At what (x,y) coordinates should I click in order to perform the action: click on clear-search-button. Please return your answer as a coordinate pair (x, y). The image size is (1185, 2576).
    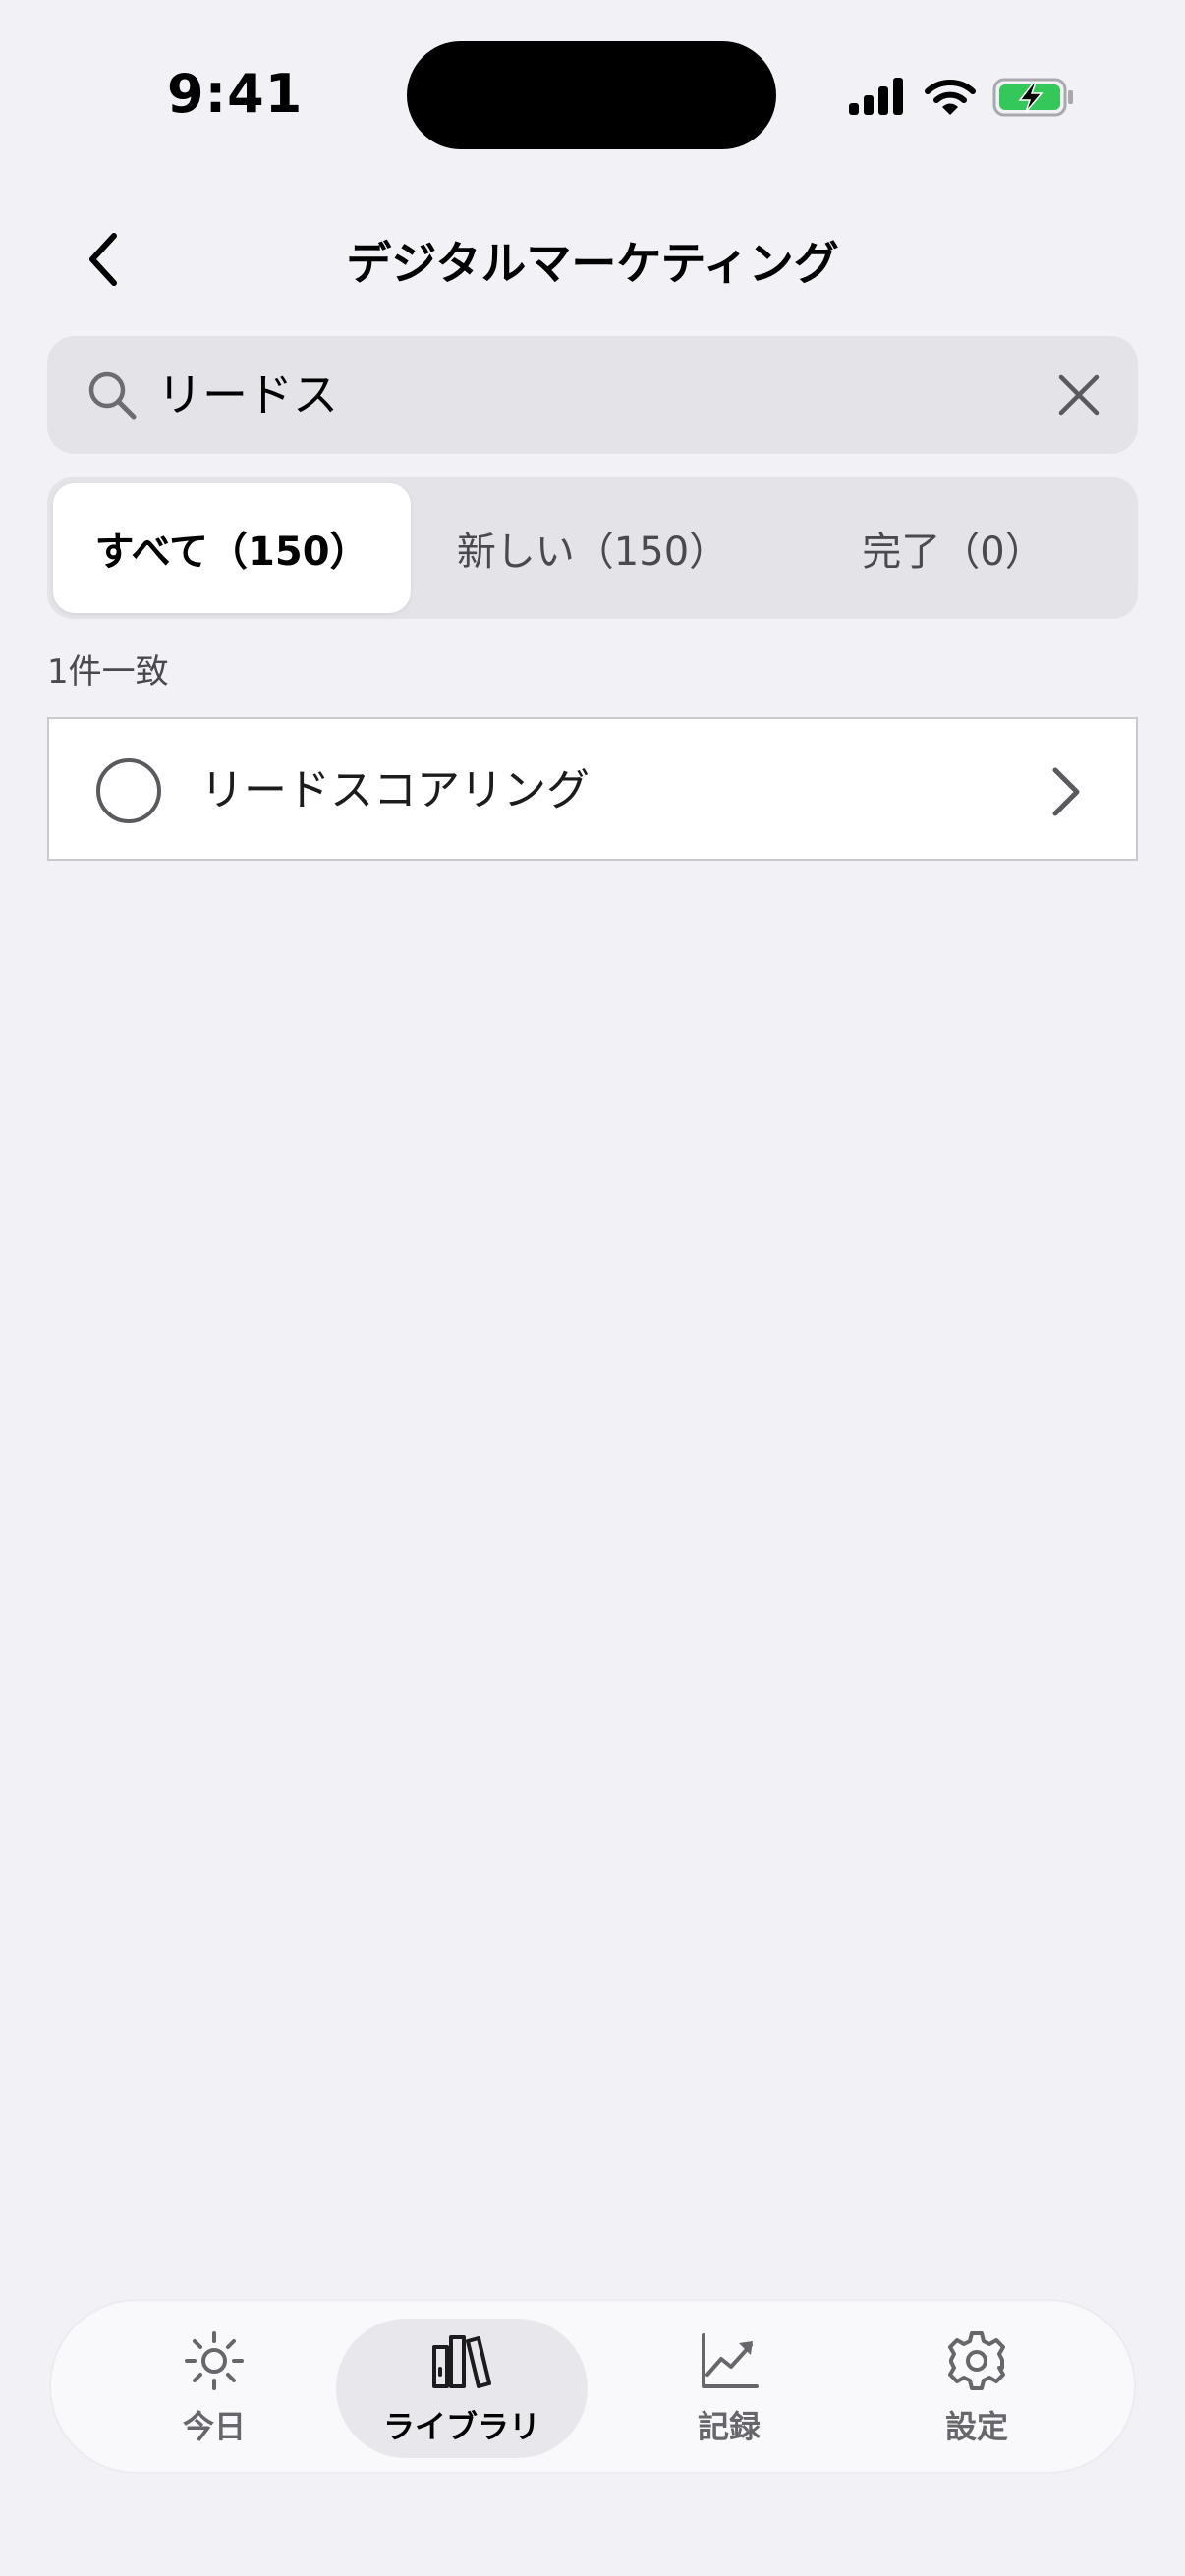
    Looking at the image, I should click on (1079, 395).